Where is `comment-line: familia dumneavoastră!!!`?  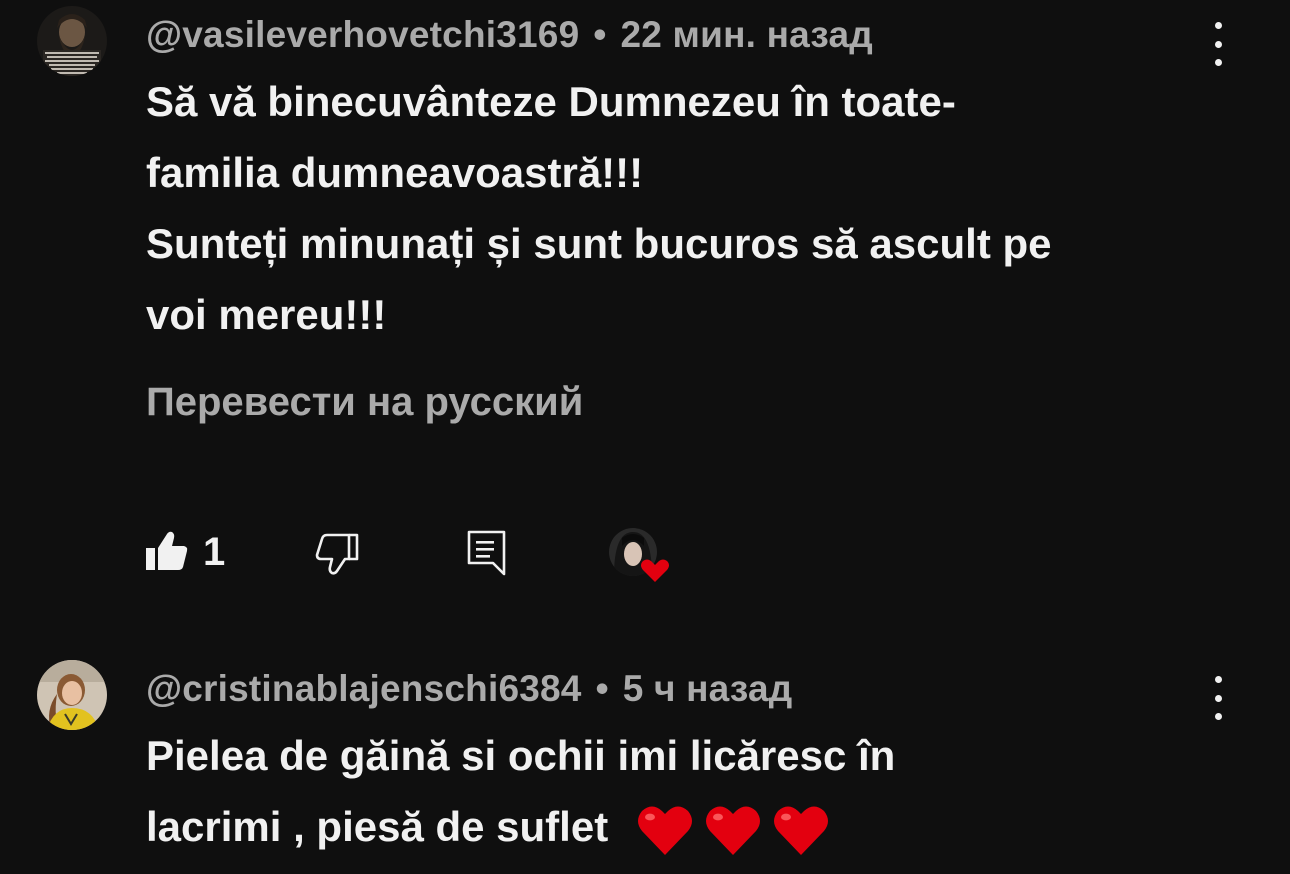
comment-line: familia dumneavoastră!!! is located at coordinates (395, 172).